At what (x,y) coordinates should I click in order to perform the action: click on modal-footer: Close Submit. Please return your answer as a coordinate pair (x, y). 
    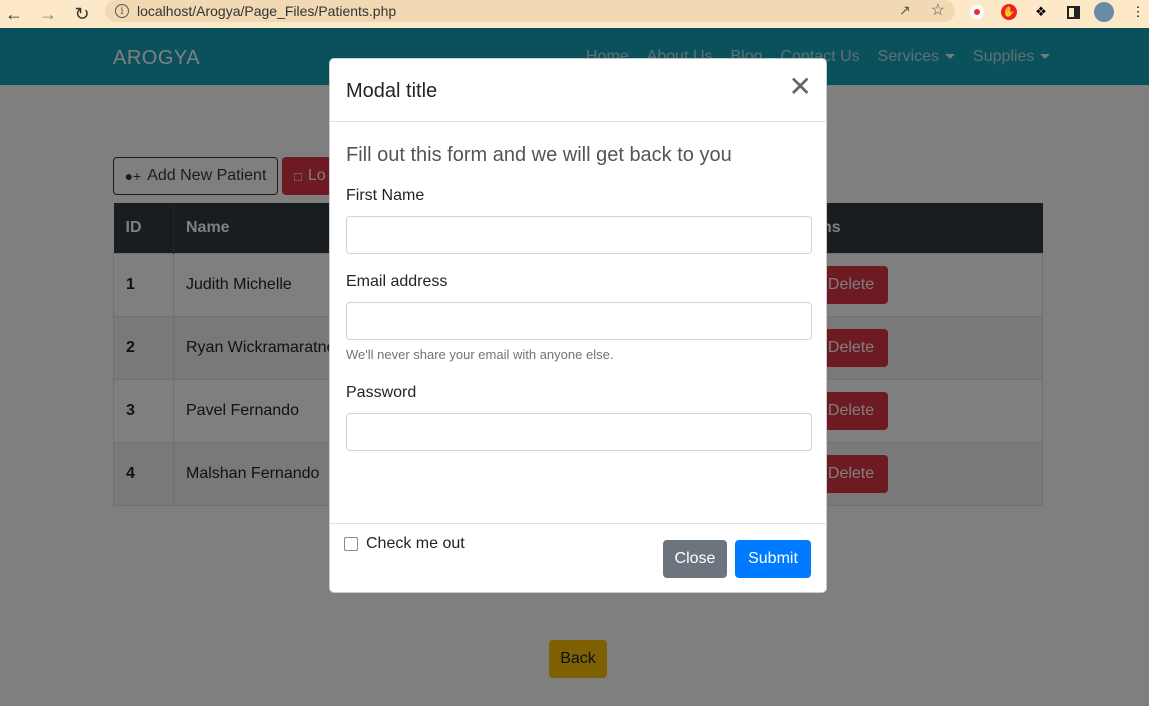
    Looking at the image, I should click on (578, 558).